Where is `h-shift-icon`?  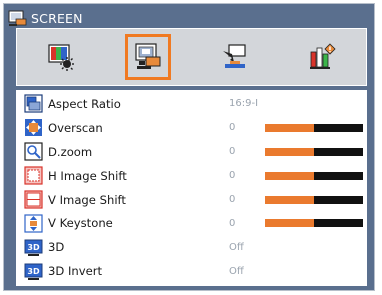 h-shift-icon is located at coordinates (33, 175).